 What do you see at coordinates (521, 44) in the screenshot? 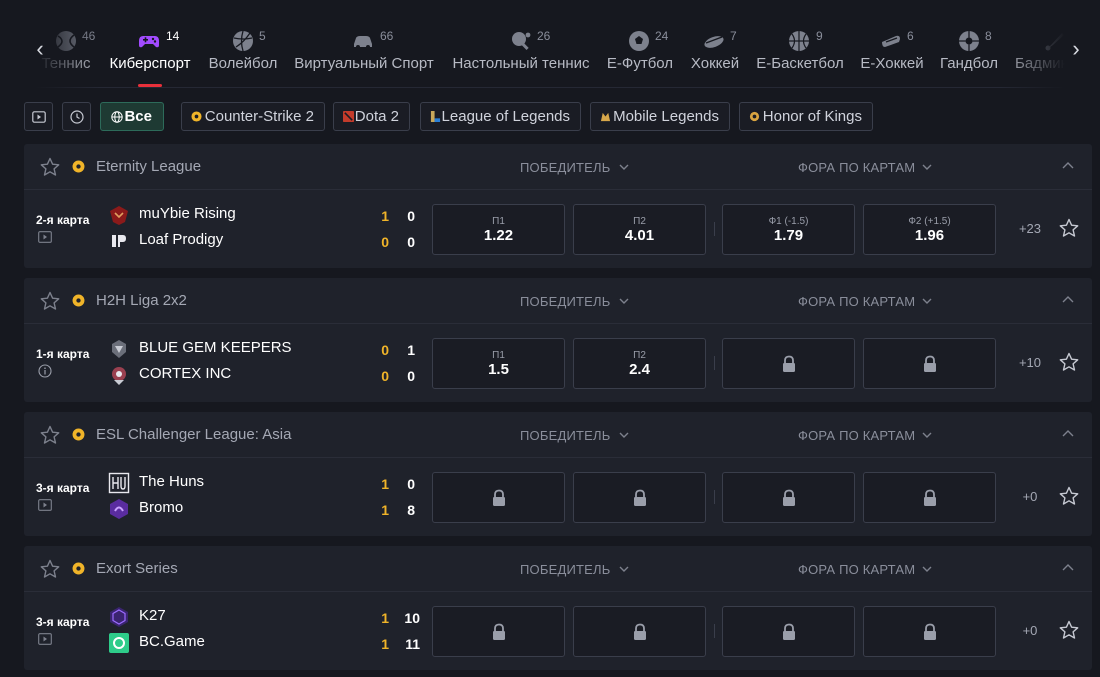
I see `sport-tab-table-tennis: 26 Настольный теннис` at bounding box center [521, 44].